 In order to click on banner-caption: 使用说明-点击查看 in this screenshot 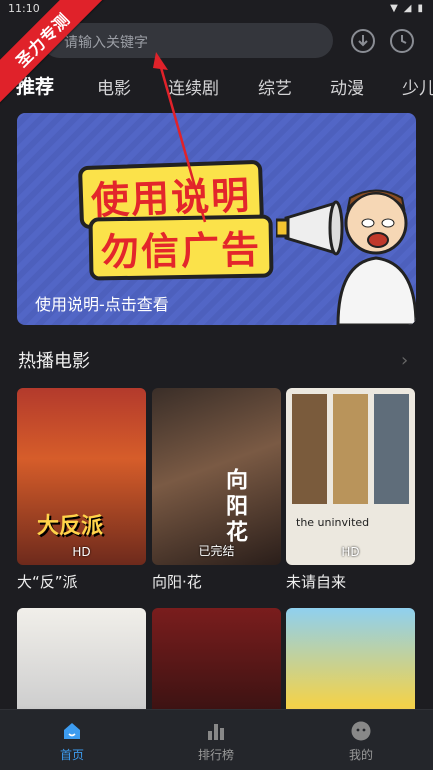, I will do `click(102, 304)`.